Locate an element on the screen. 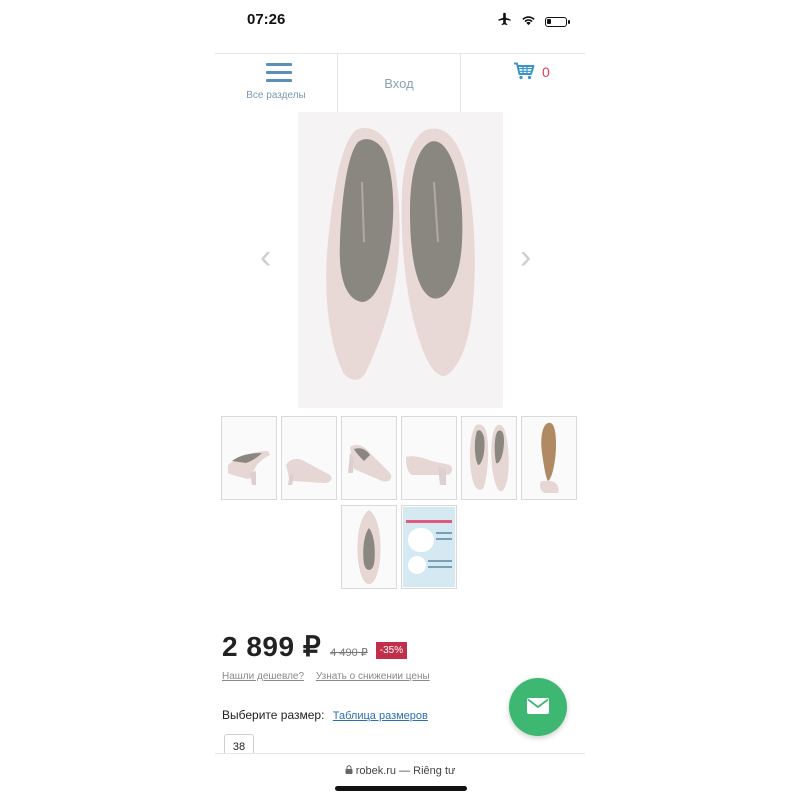 This screenshot has height=801, width=800. size-selector: Выберите размер: Таблица размеров is located at coordinates (325, 715).